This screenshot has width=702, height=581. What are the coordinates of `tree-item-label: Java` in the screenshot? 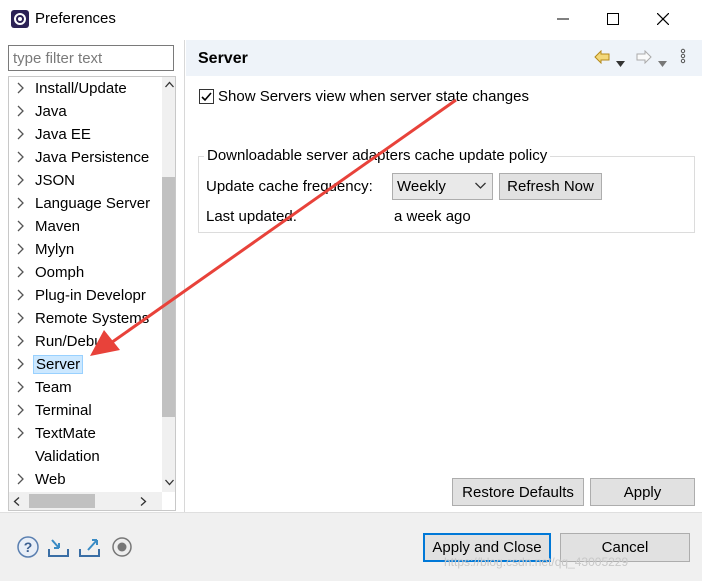 It's located at (51, 111).